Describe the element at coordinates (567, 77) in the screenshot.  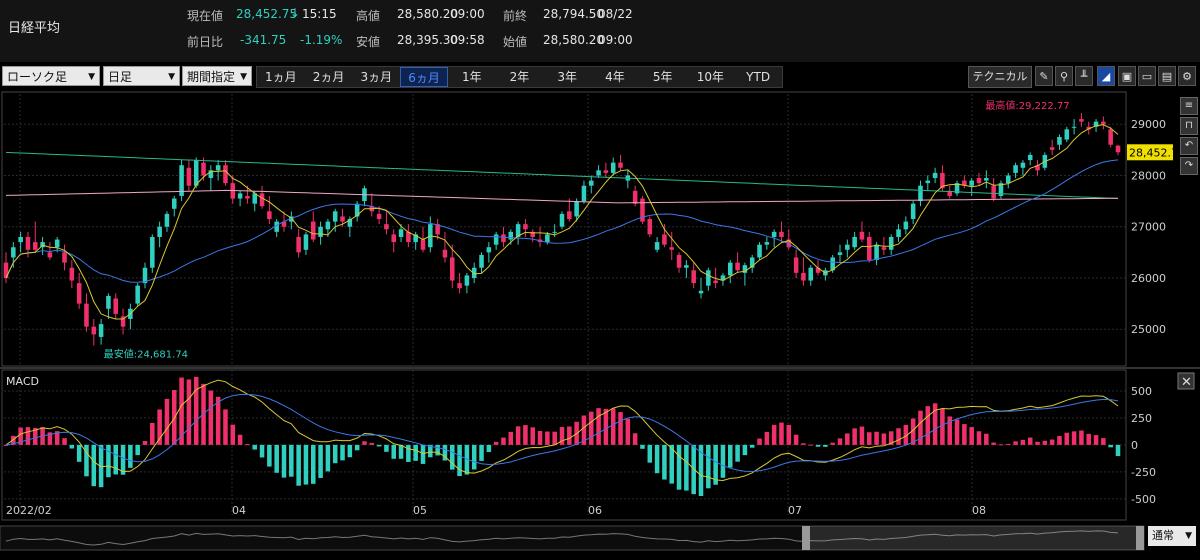
I see `tab-period: 3年` at that location.